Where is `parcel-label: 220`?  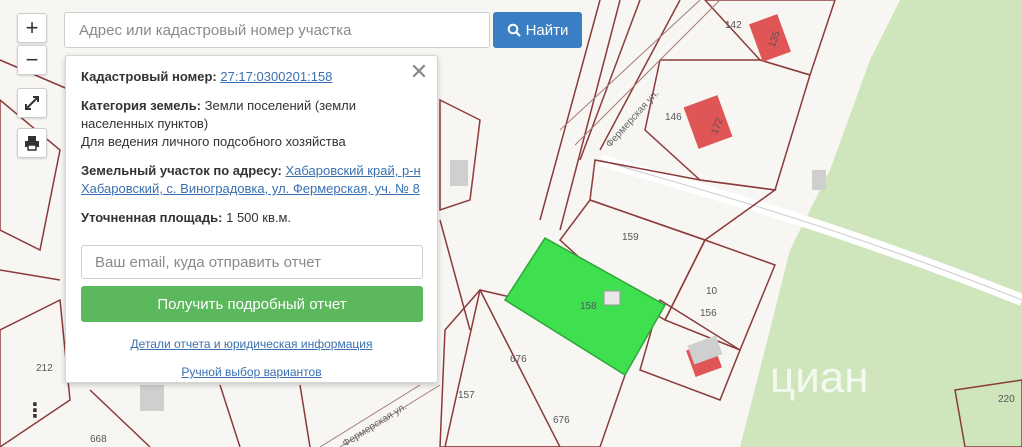
parcel-label: 220 is located at coordinates (1006, 399).